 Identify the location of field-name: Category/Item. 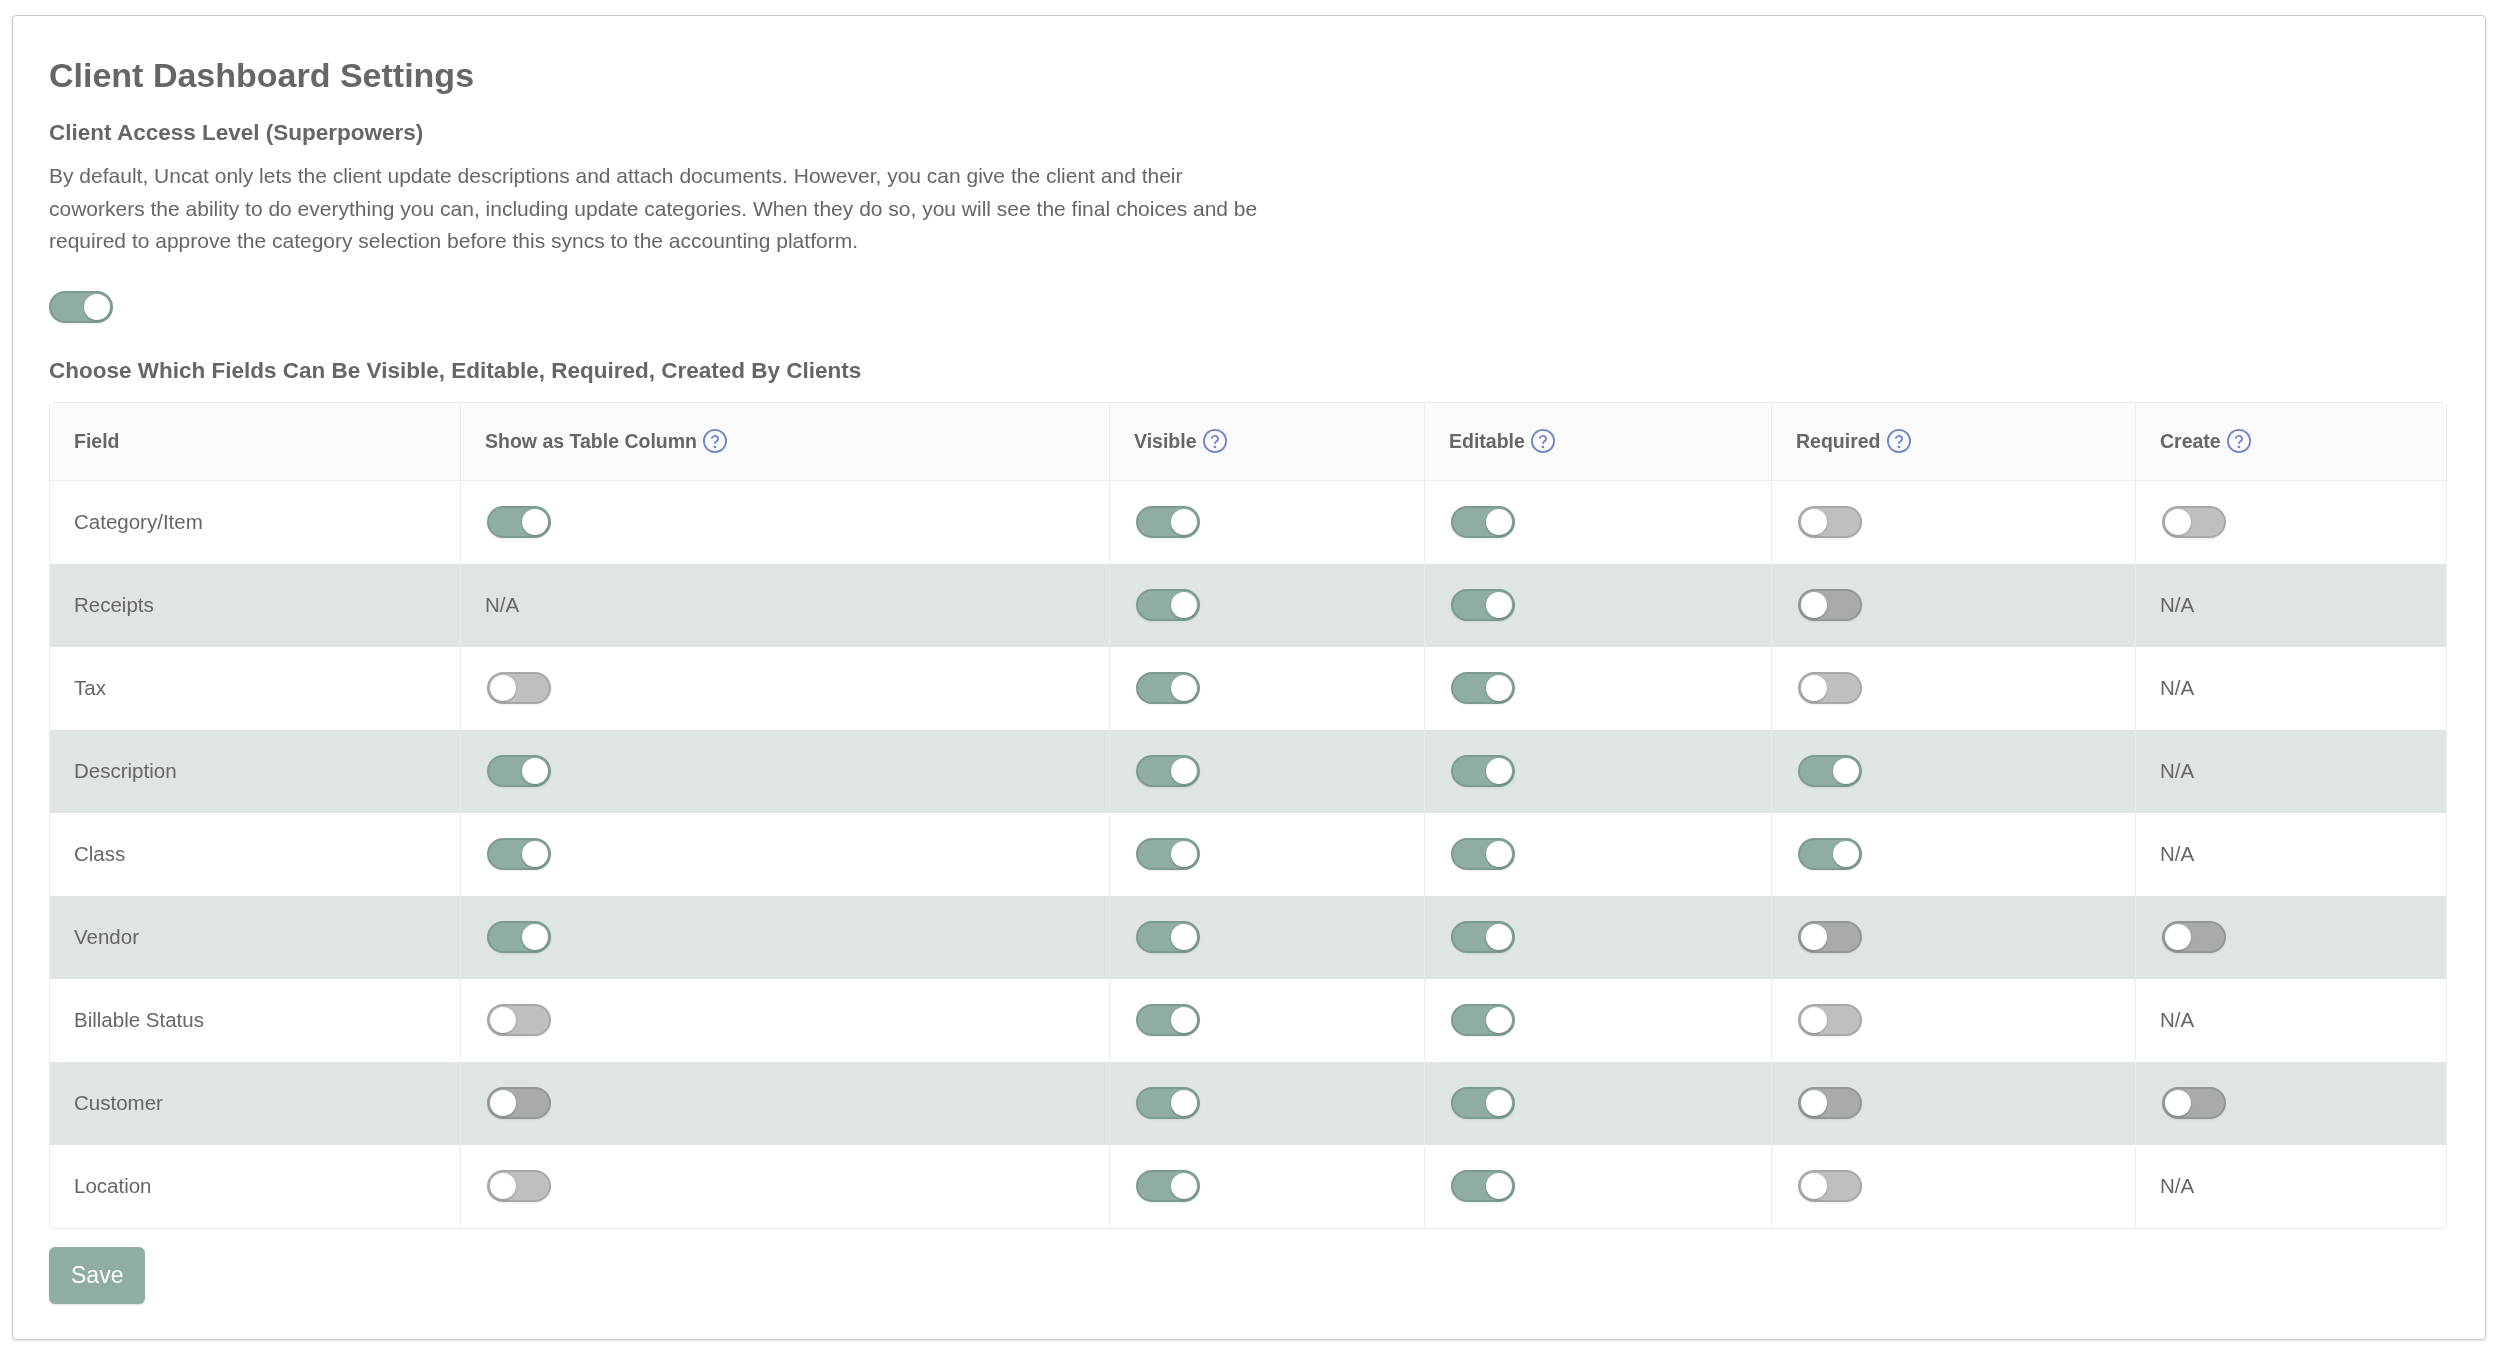
(255, 522).